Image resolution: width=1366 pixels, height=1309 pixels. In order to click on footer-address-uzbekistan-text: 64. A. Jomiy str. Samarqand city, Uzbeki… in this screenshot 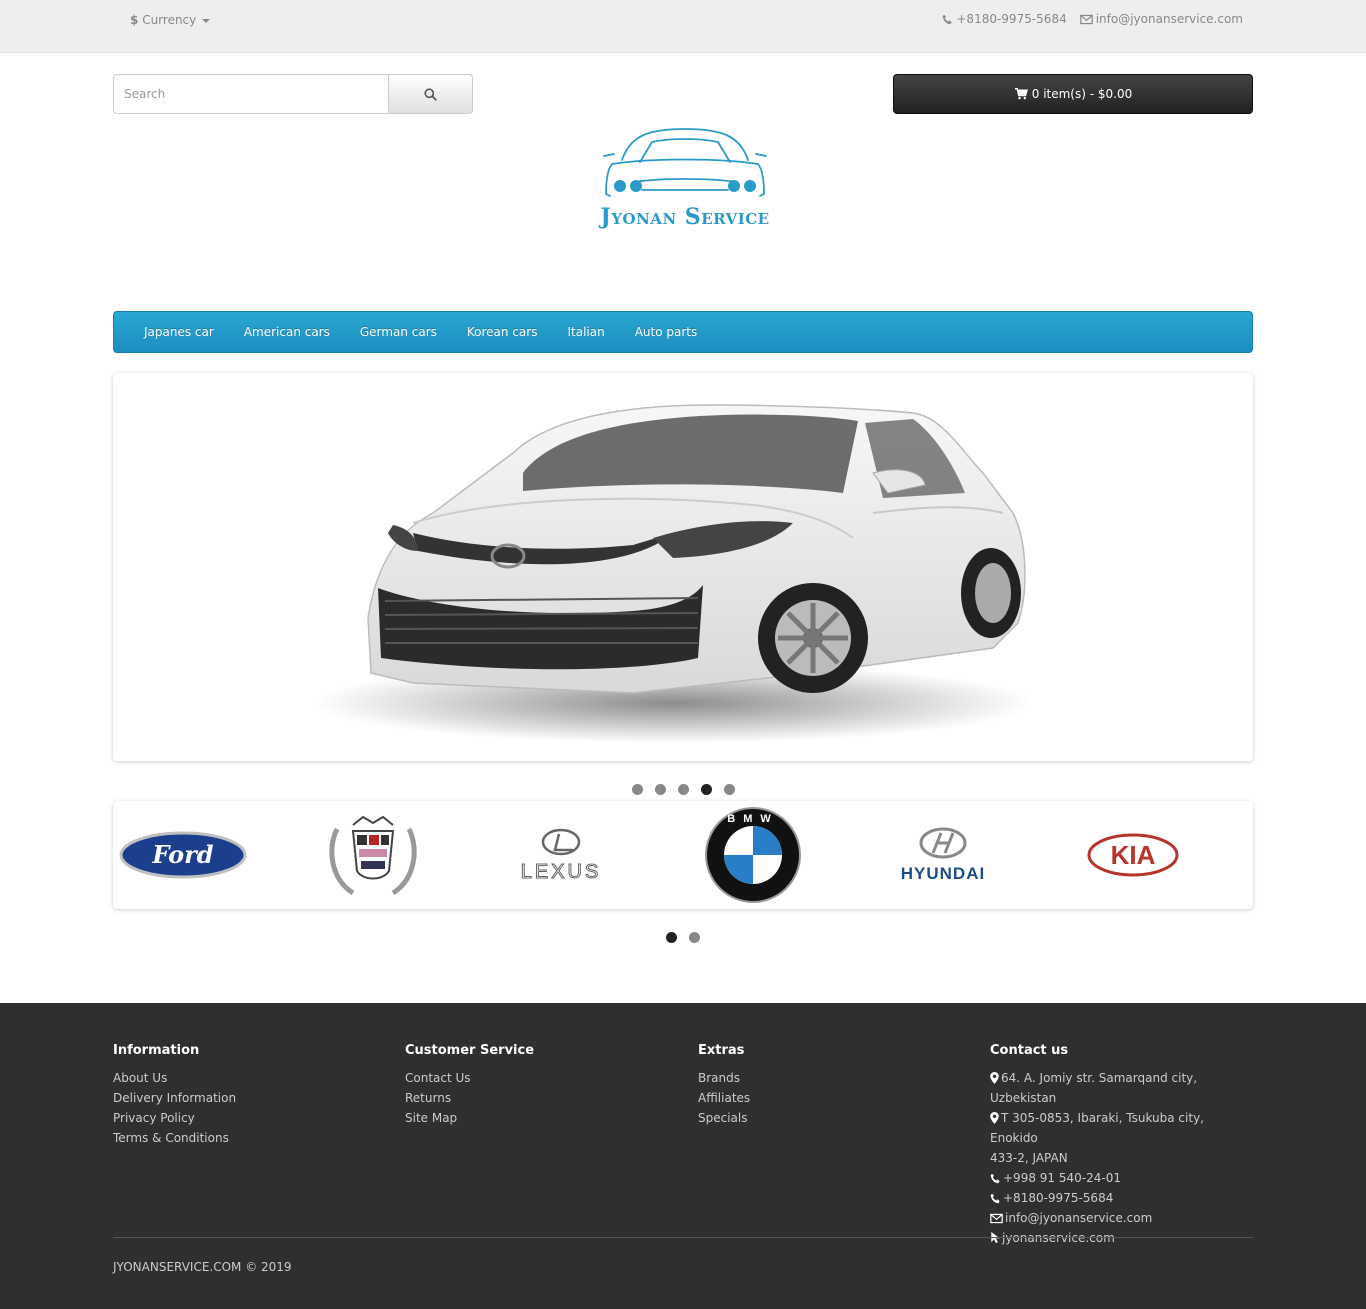, I will do `click(1094, 1088)`.